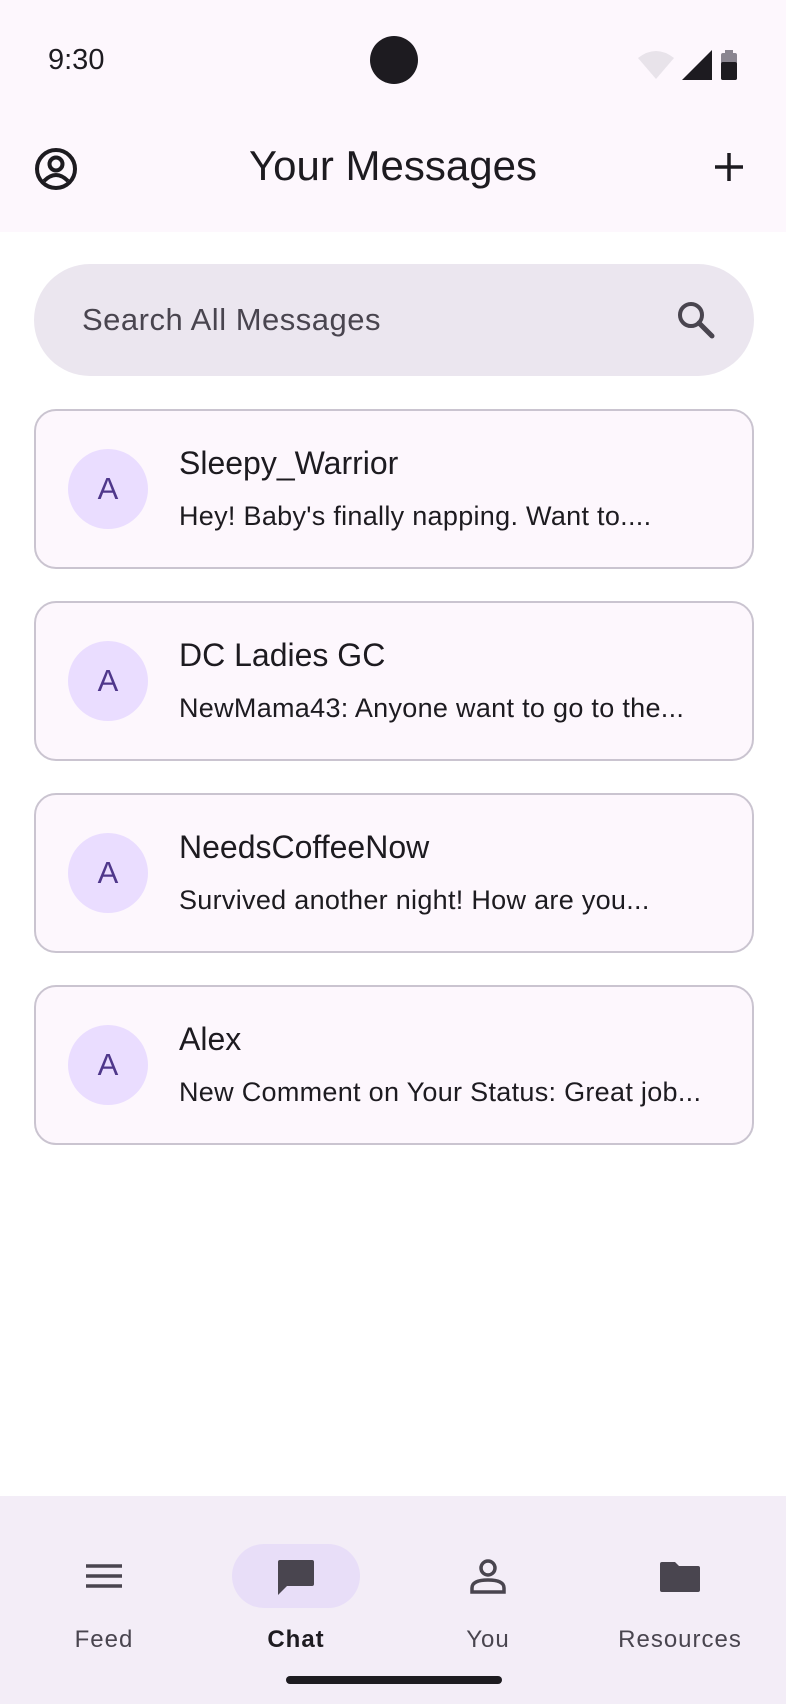 Image resolution: width=786 pixels, height=1704 pixels. Describe the element at coordinates (729, 65) in the screenshot. I see `battery-icon` at that location.